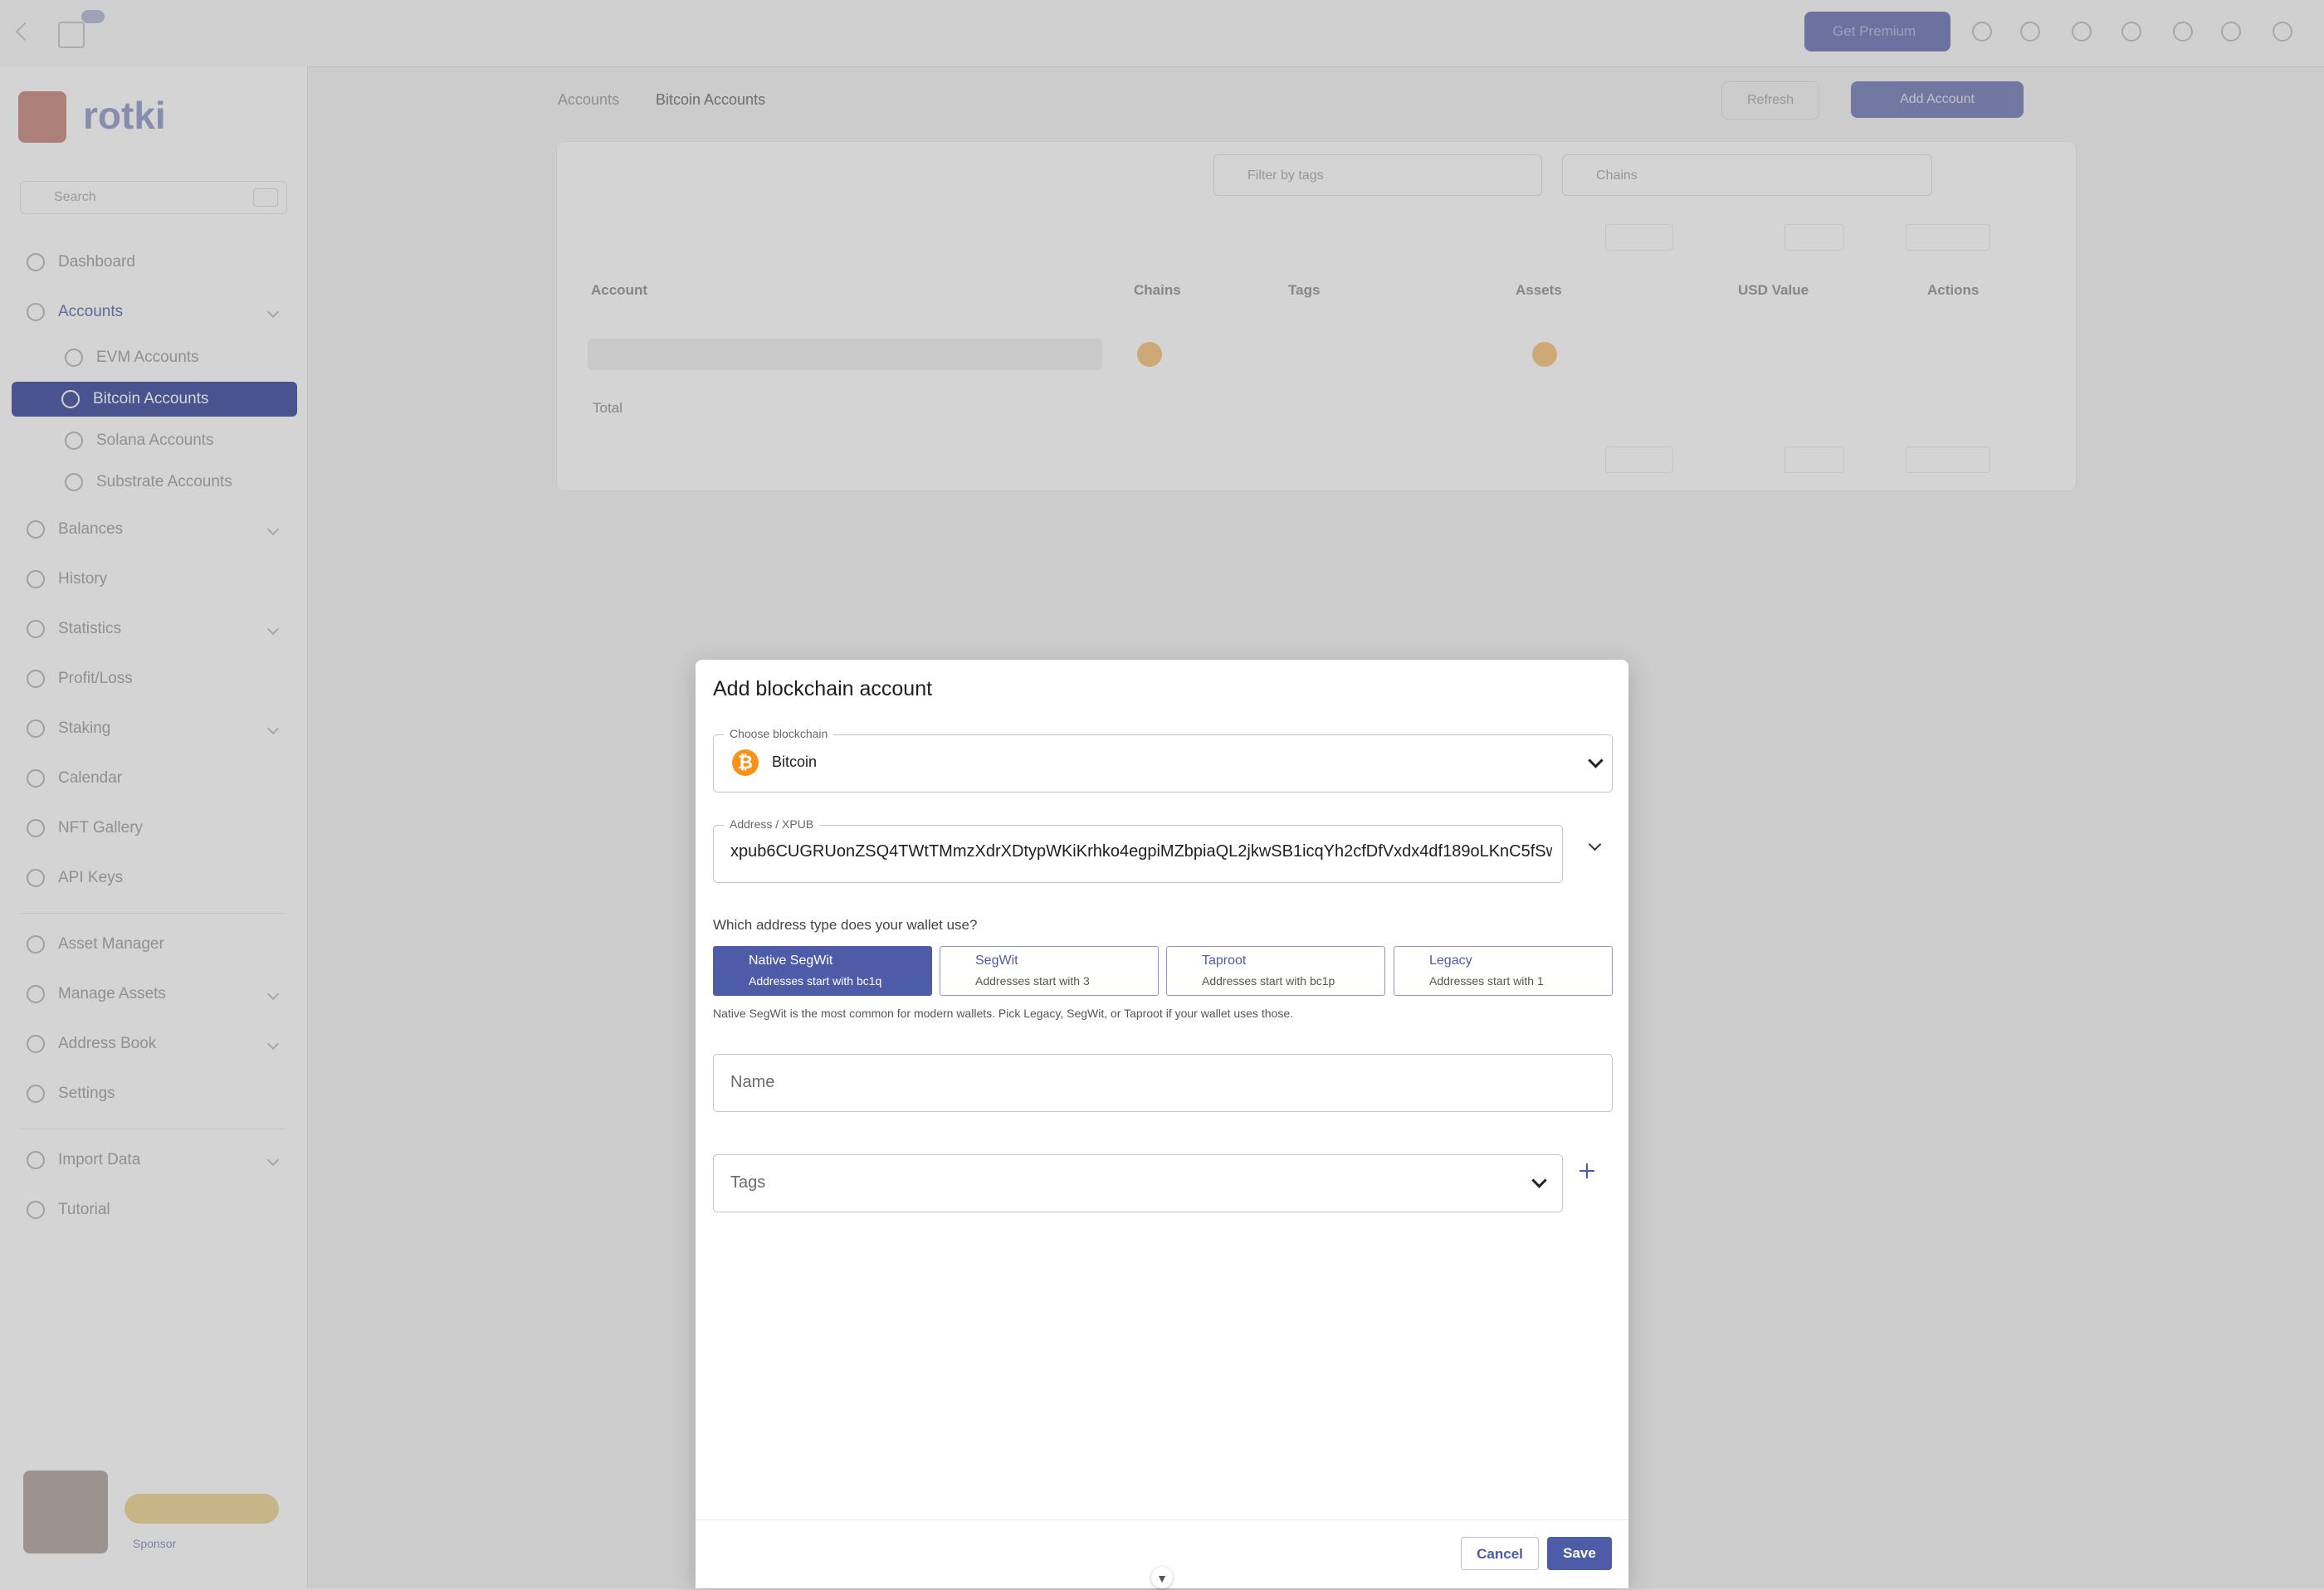 This screenshot has height=1590, width=2324. Describe the element at coordinates (1033, 981) in the screenshot. I see `address-type-description: Addresses start with 3` at that location.